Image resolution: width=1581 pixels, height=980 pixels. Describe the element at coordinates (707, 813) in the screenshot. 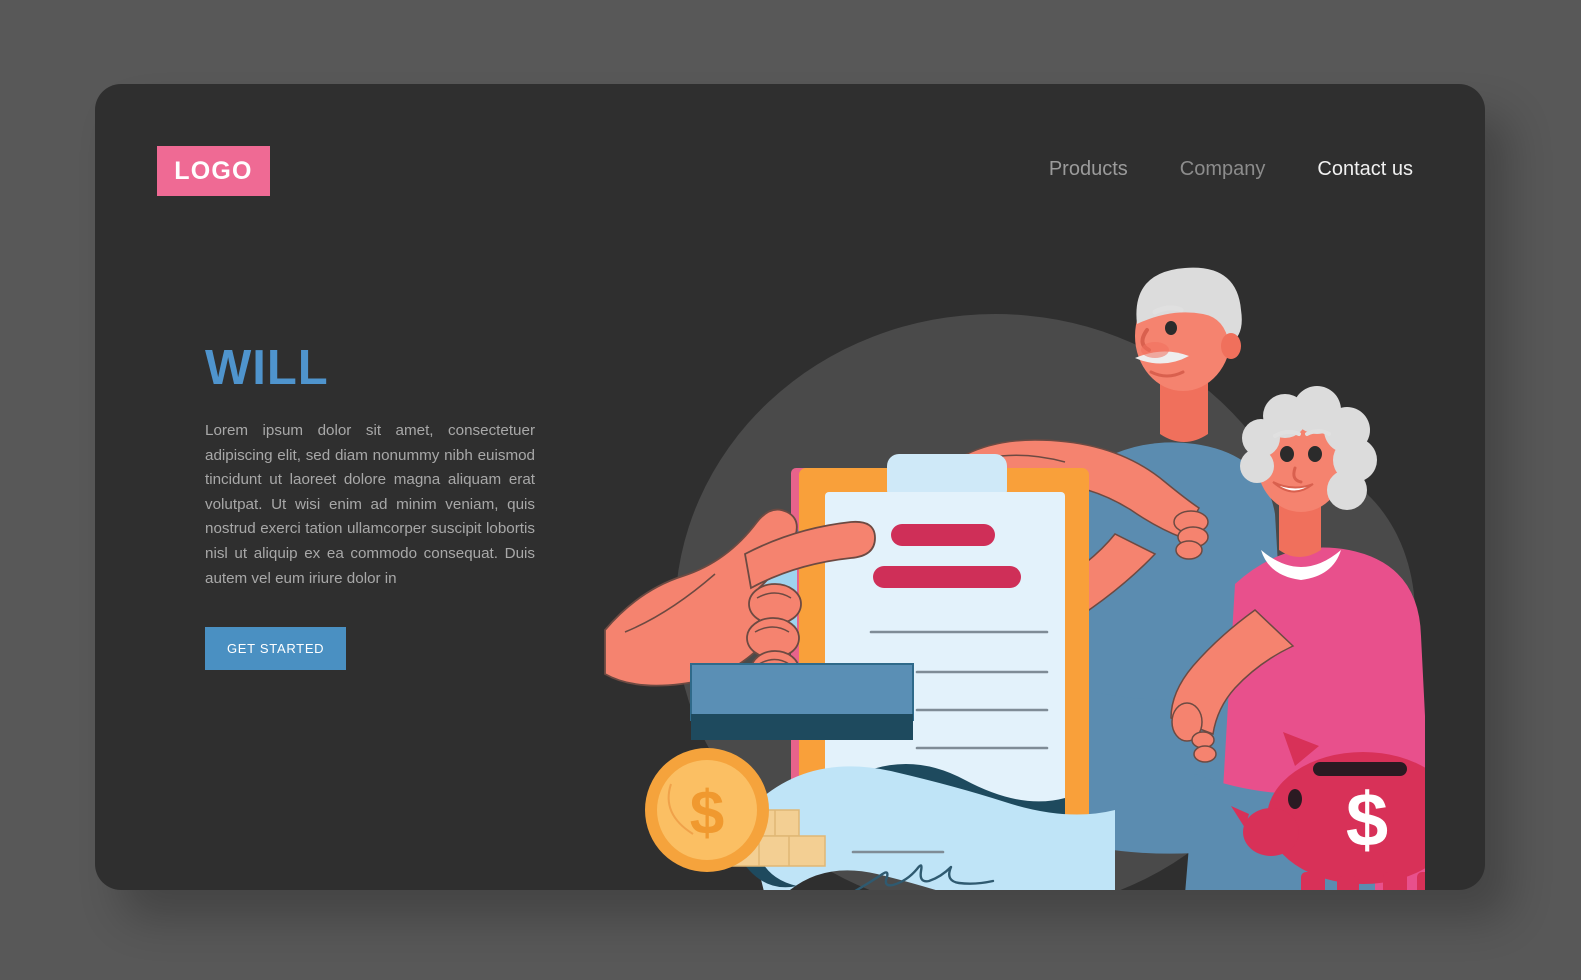

I see `coin-dollar-symbol: $` at that location.